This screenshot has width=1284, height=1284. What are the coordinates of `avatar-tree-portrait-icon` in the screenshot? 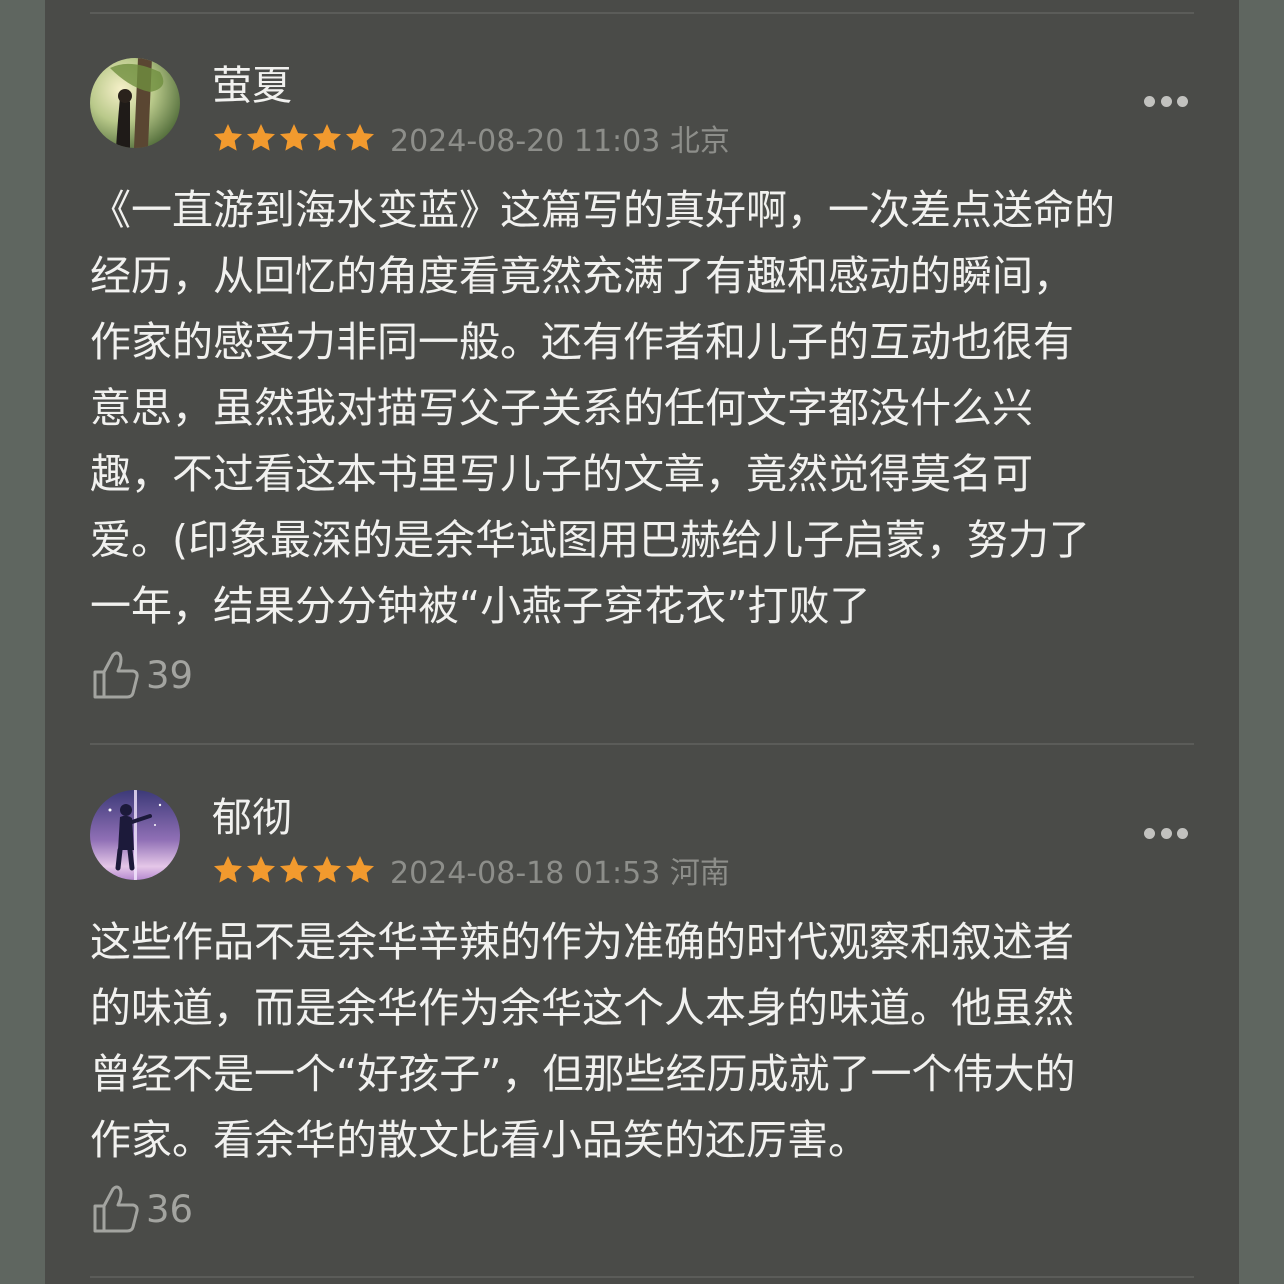 It's located at (135, 103).